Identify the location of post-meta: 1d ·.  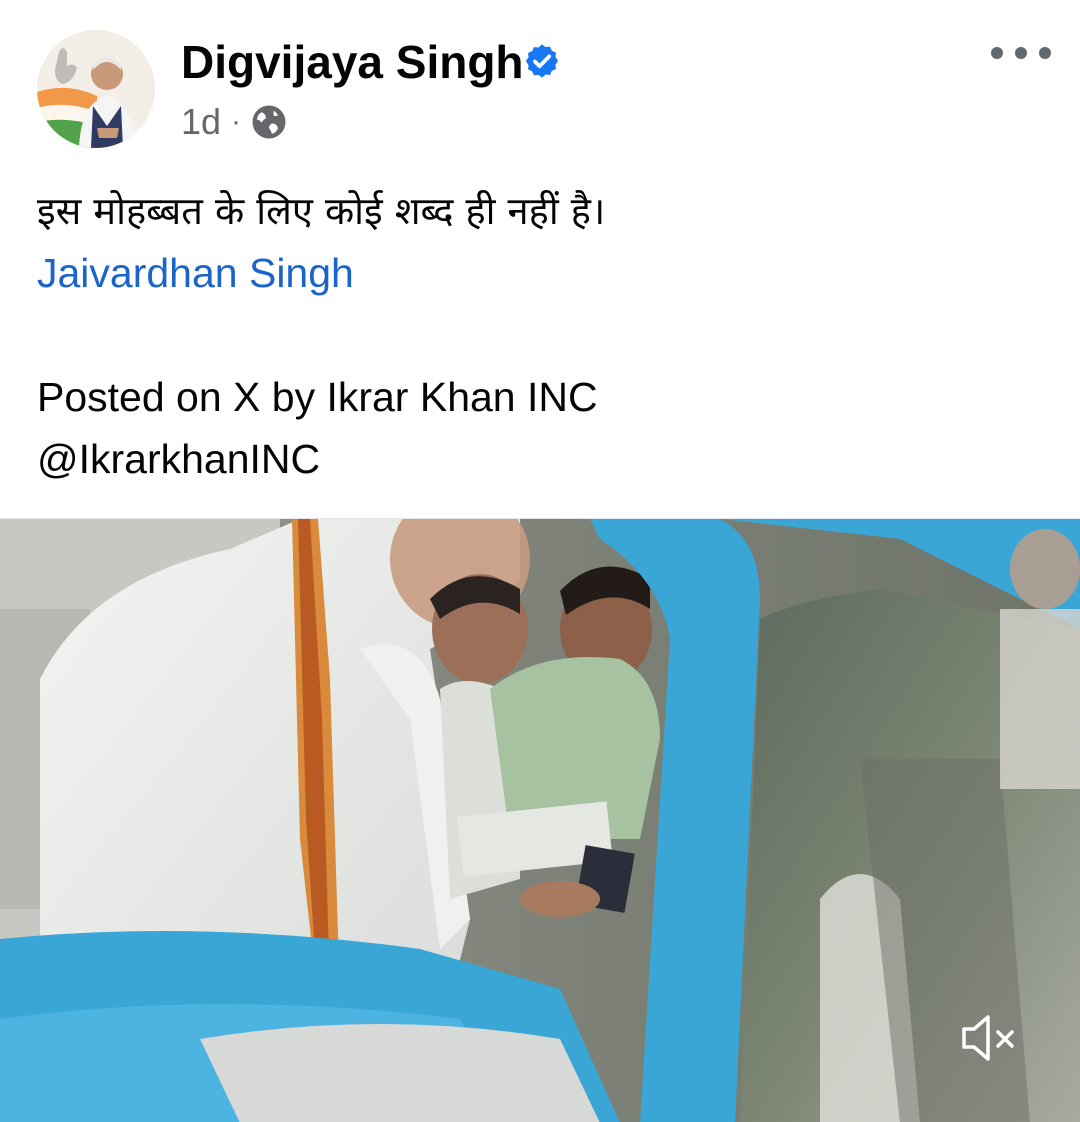
(234, 122).